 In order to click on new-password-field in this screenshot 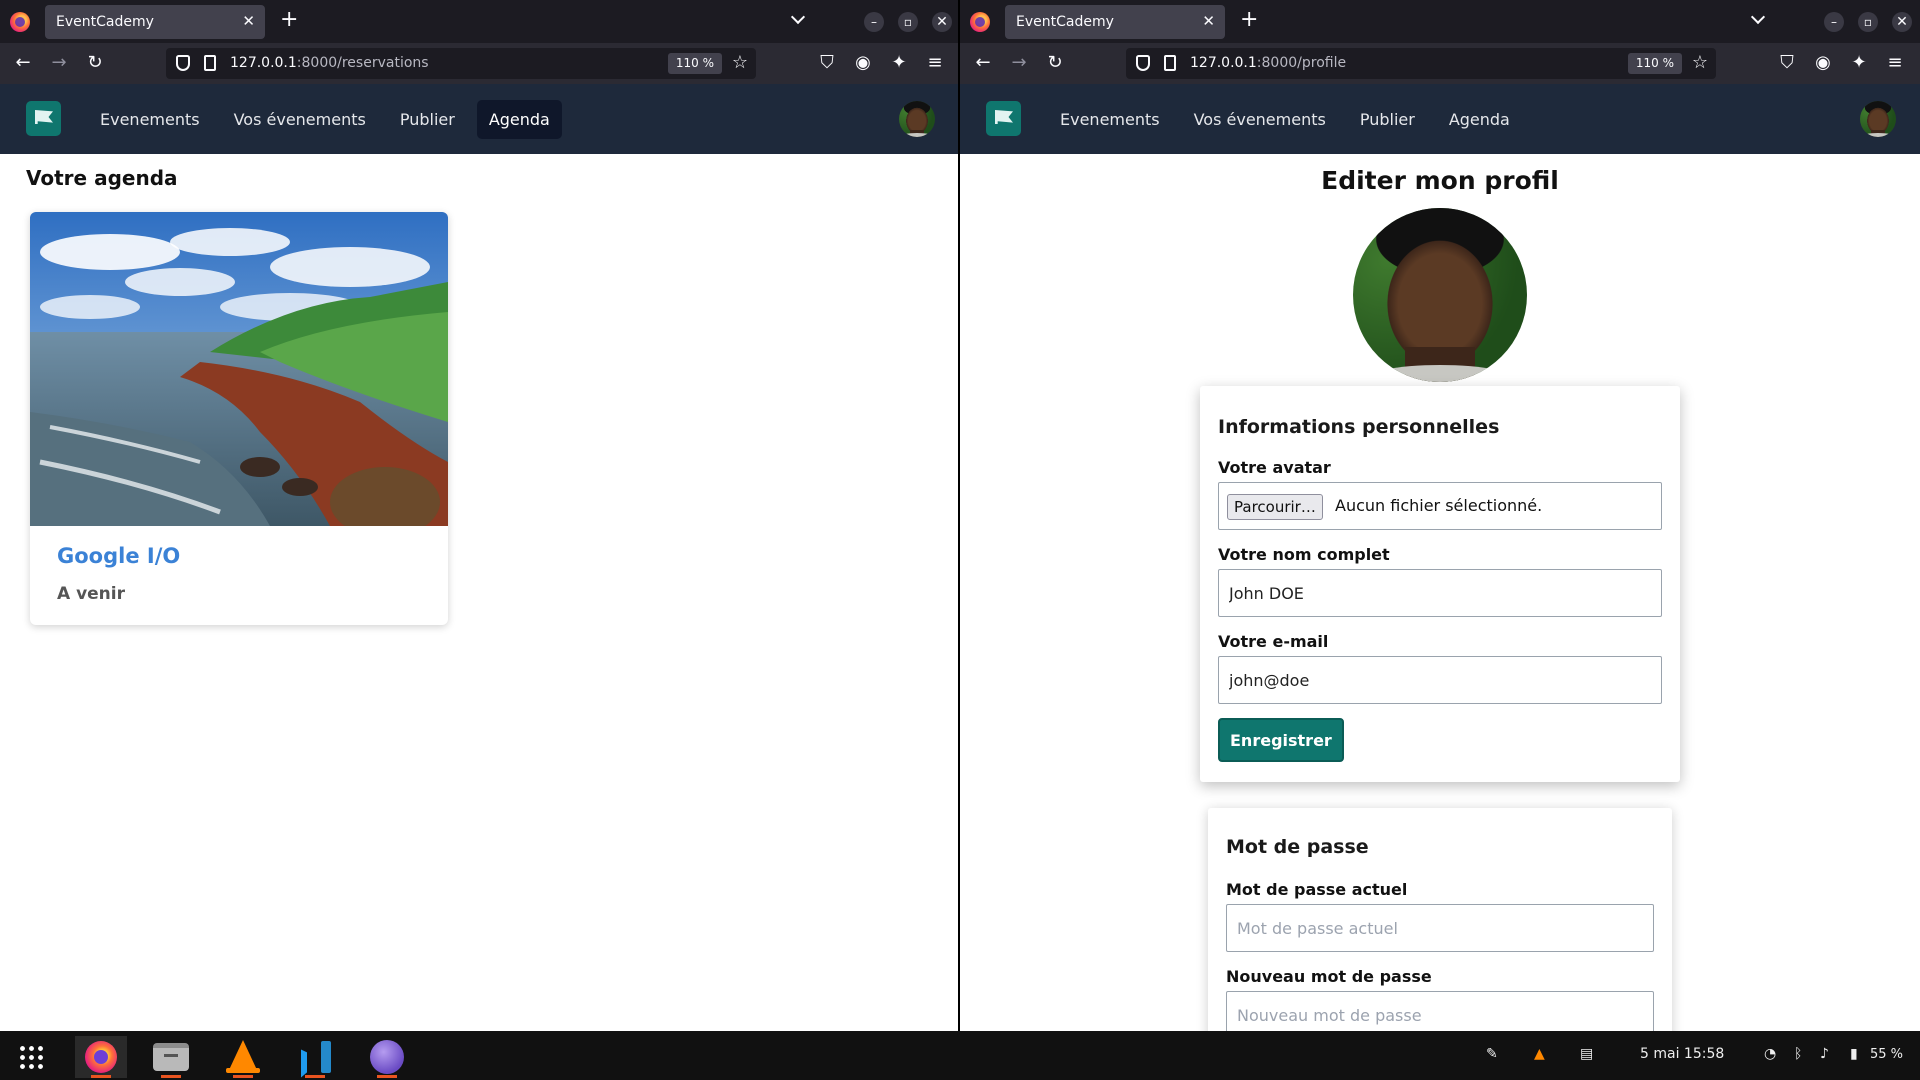, I will do `click(1440, 1011)`.